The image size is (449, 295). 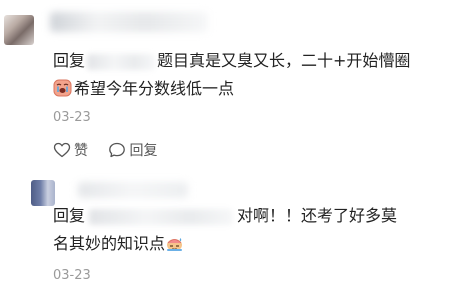 I want to click on reply-button: 回复, so click(x=132, y=150).